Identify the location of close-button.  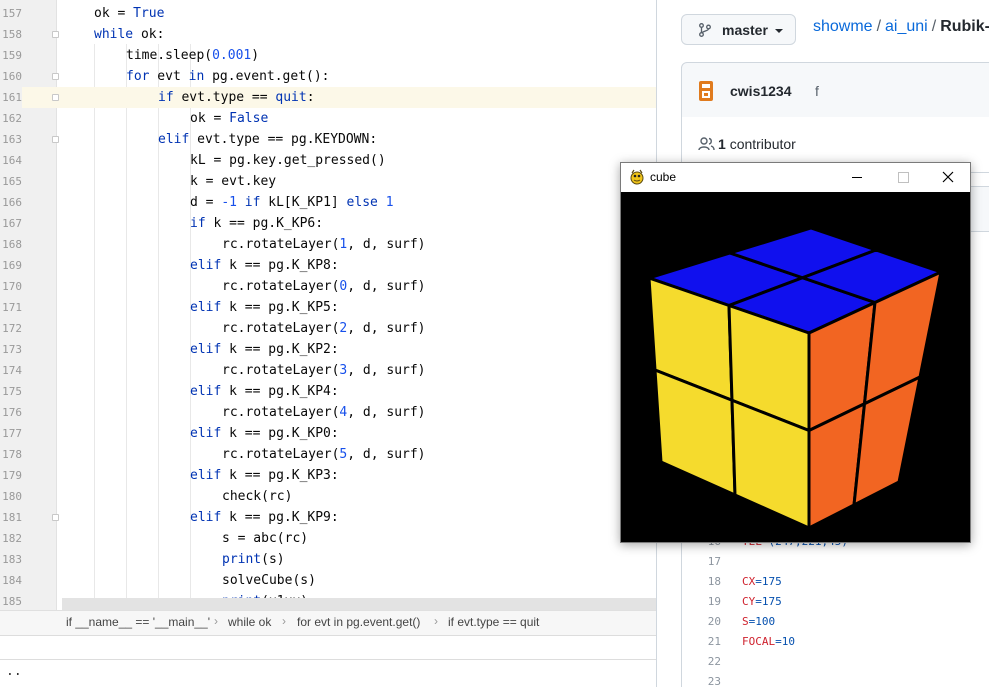
(948, 177).